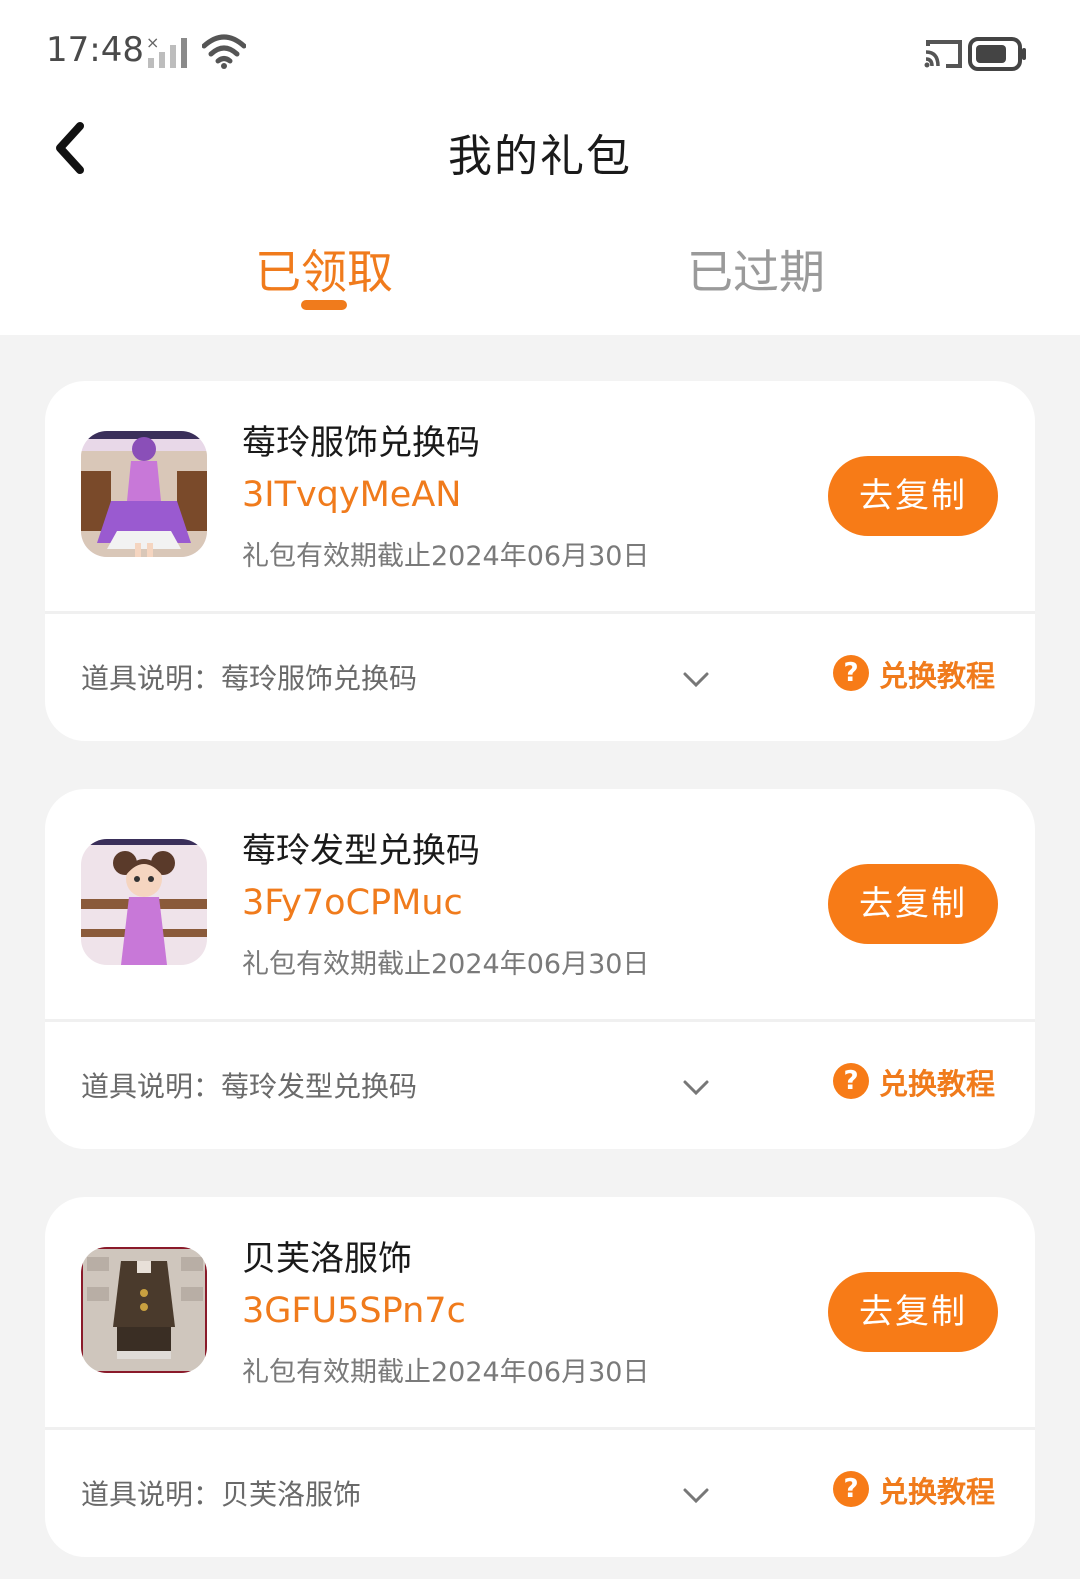 This screenshot has width=1080, height=1579. What do you see at coordinates (249, 1086) in the screenshot?
I see `item-description: 道具说明：莓玲发型兑换码` at bounding box center [249, 1086].